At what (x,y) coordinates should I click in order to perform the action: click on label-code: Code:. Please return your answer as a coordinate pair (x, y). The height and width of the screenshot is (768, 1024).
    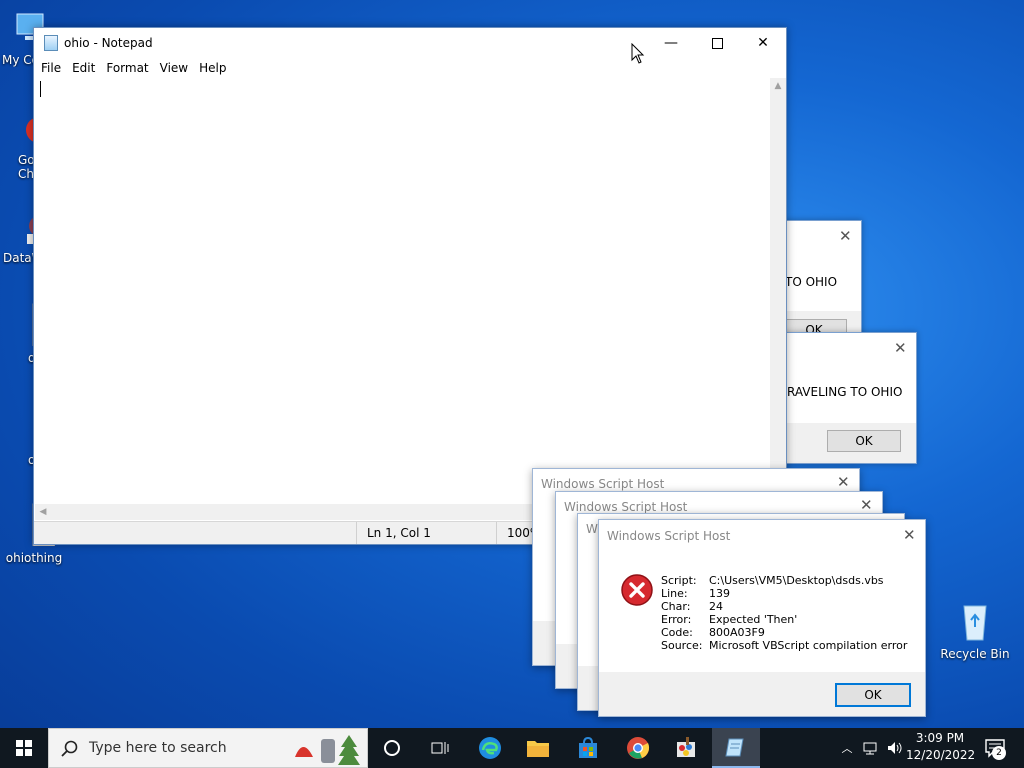
    Looking at the image, I should click on (677, 632).